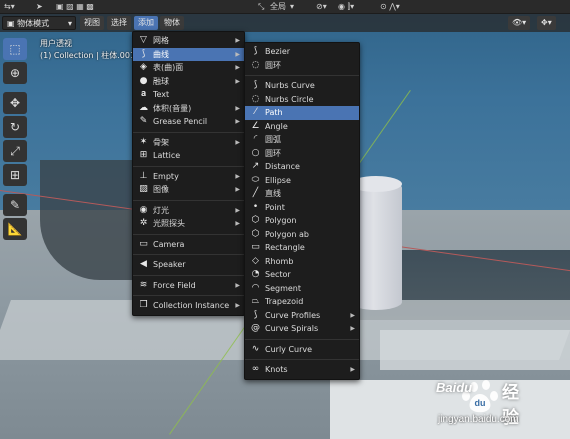 The width and height of the screenshot is (570, 439). I want to click on add-menu-item: ◉ 灯光 ▶, so click(188, 211).